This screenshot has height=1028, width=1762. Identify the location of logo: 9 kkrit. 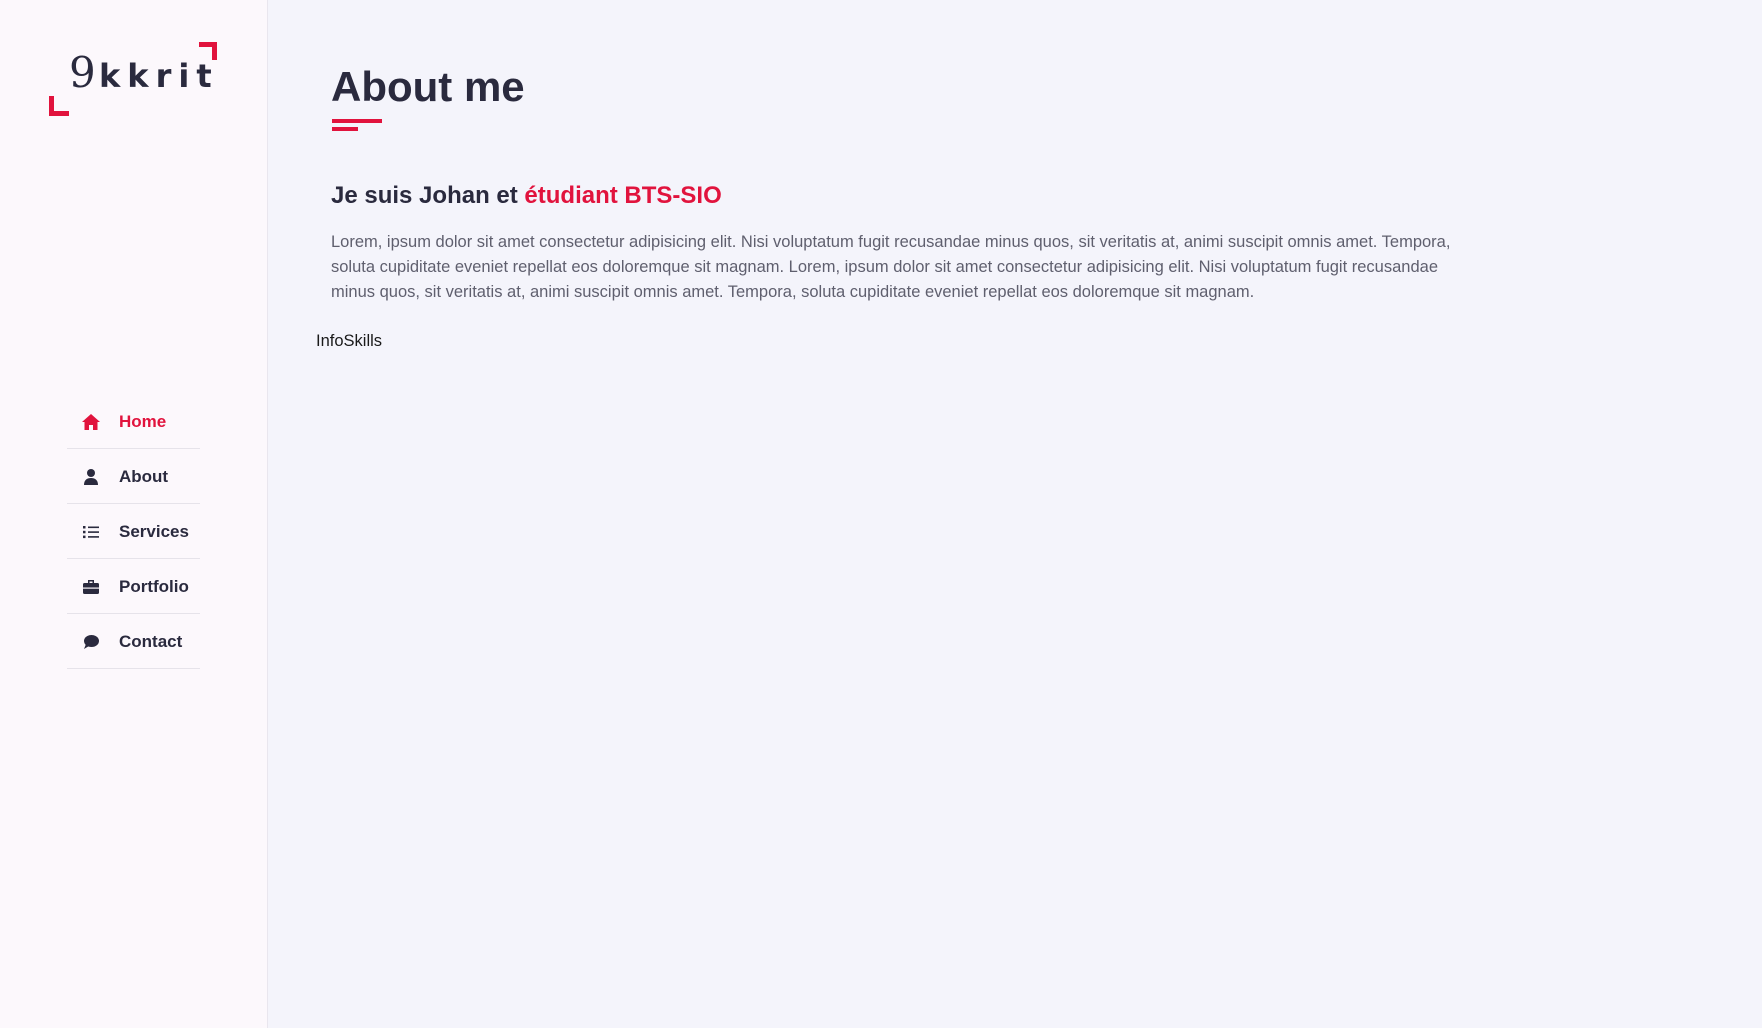
(134, 79).